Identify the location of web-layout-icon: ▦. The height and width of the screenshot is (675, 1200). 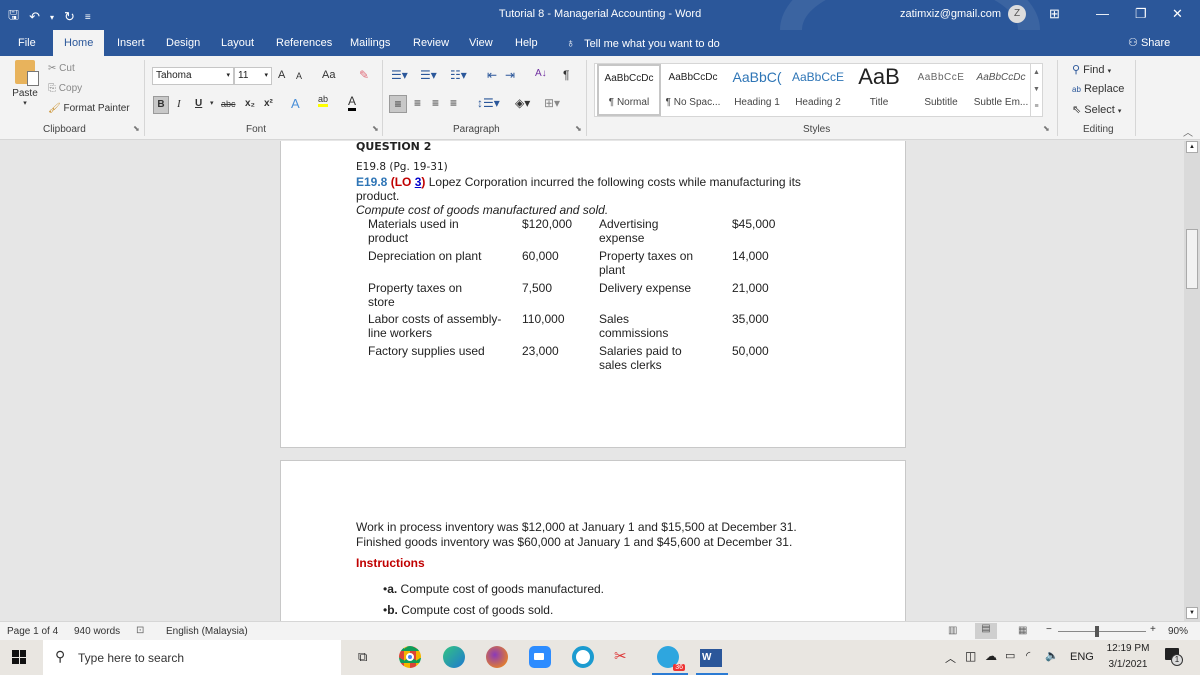
(1022, 630).